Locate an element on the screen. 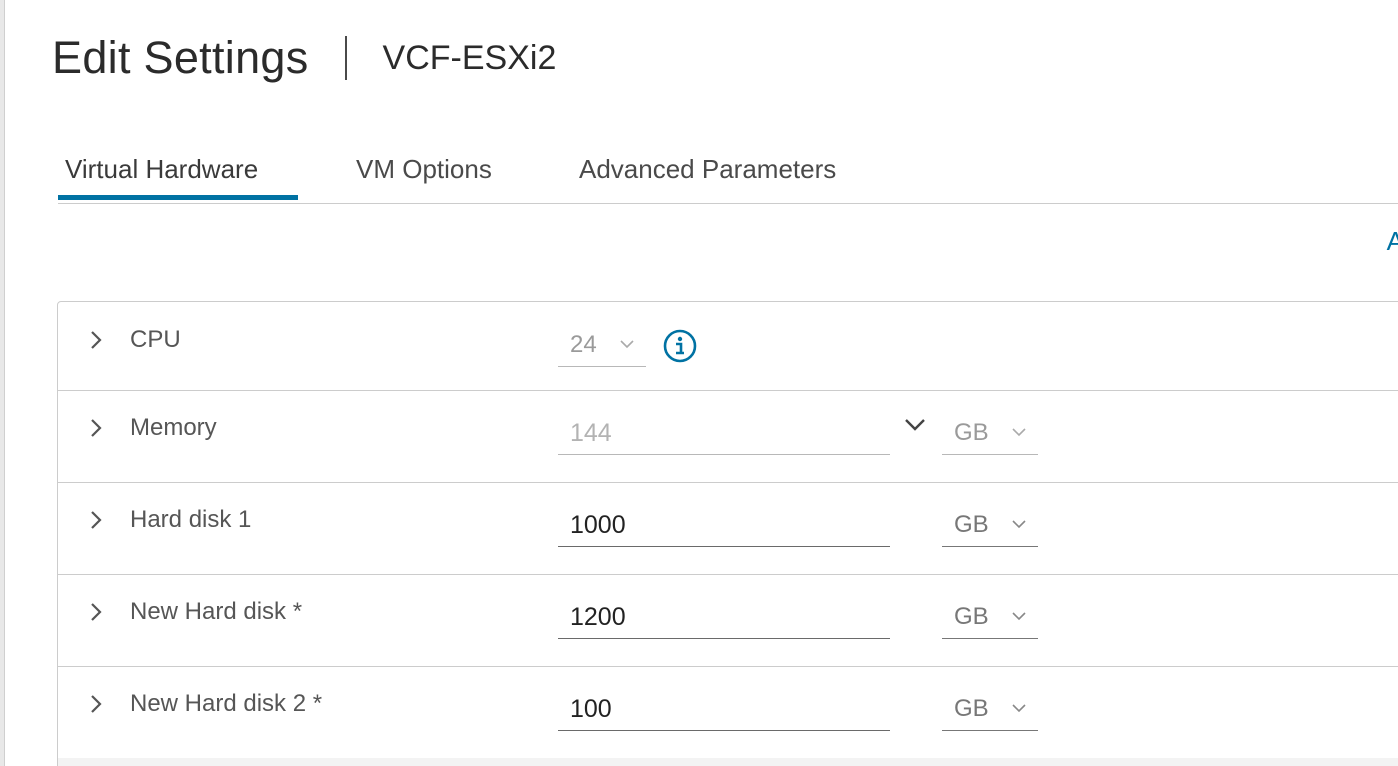  info-icon is located at coordinates (680, 346).